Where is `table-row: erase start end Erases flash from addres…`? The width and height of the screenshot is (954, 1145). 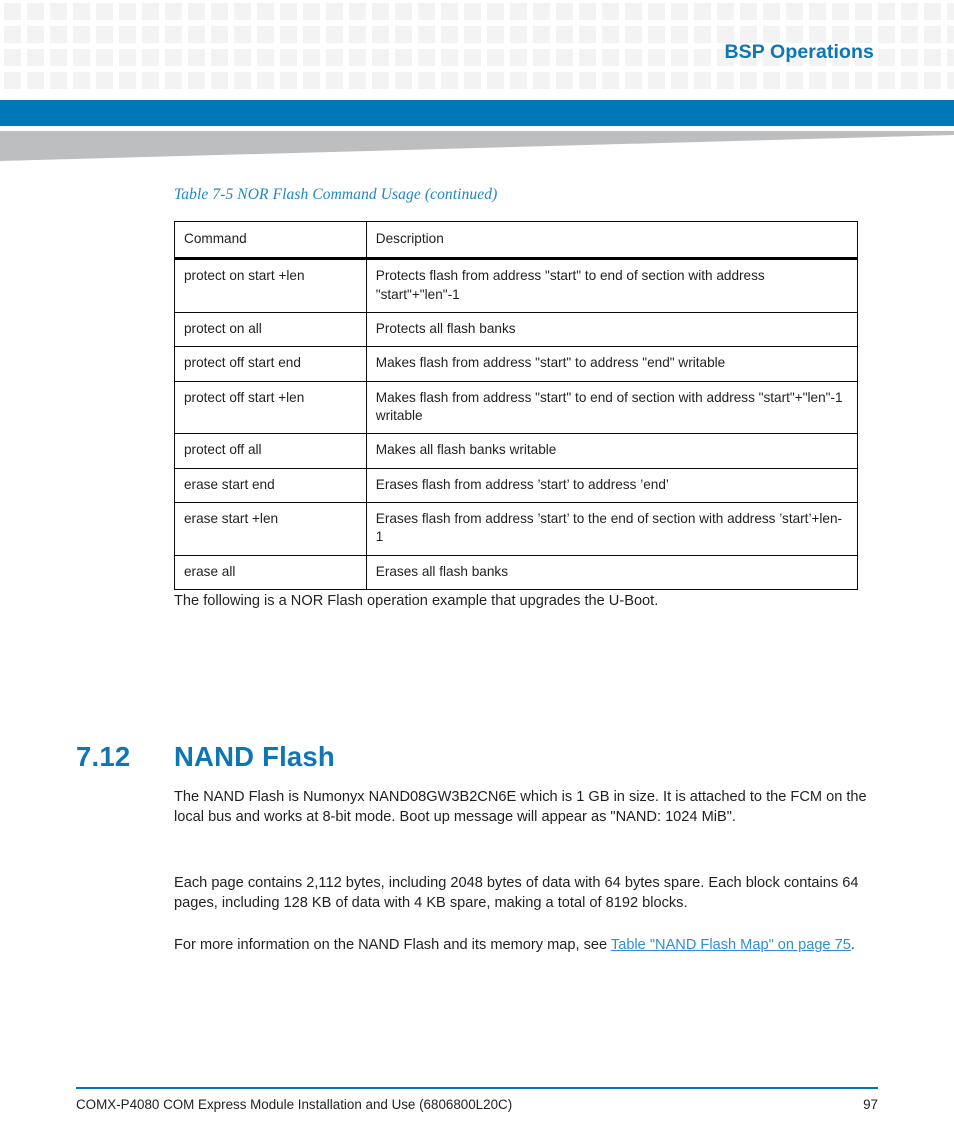
table-row: erase start end Erases flash from addres… is located at coordinates (516, 485).